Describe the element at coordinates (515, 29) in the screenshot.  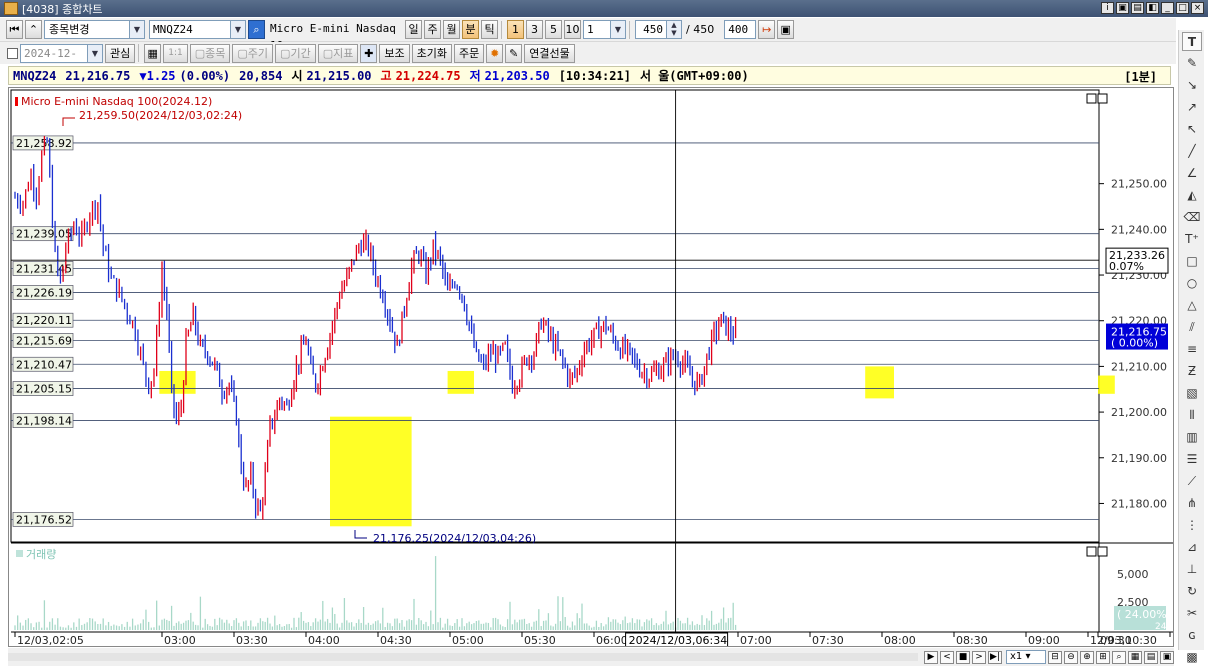
I see `interval-button: 1` at that location.